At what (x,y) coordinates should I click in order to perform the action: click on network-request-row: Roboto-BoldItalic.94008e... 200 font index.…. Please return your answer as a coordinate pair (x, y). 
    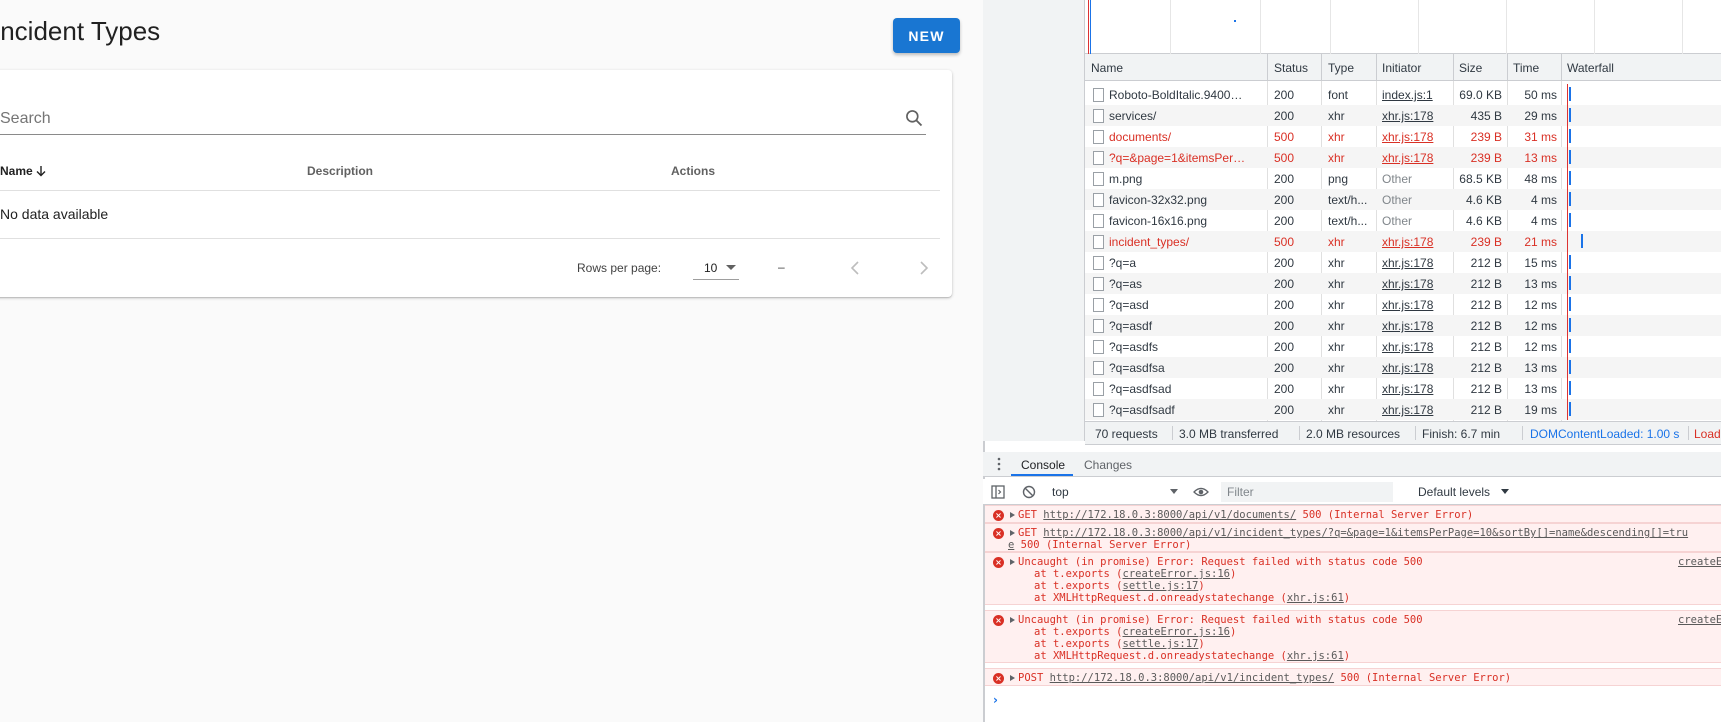
    Looking at the image, I should click on (1403, 94).